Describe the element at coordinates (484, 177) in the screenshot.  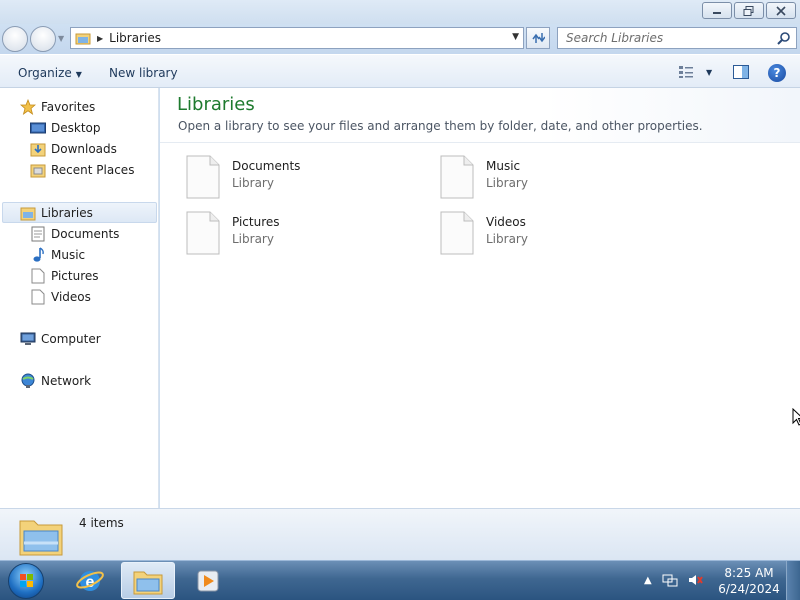
I see `library-tile-music: Music Library` at that location.